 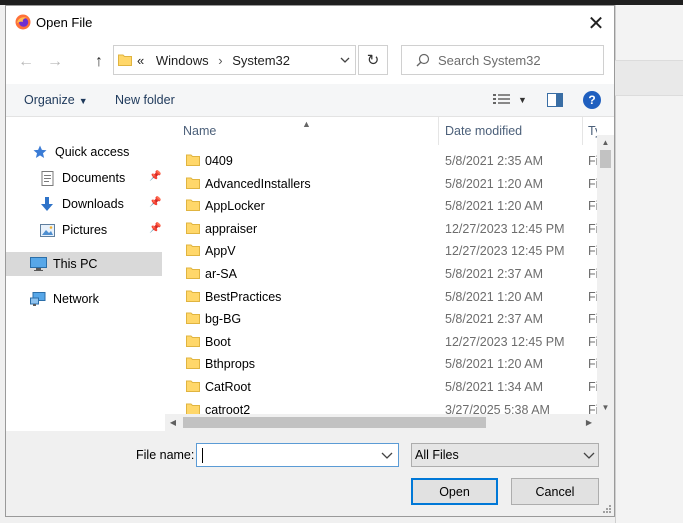 I want to click on back-arrow-icon: ←, so click(x=26, y=61).